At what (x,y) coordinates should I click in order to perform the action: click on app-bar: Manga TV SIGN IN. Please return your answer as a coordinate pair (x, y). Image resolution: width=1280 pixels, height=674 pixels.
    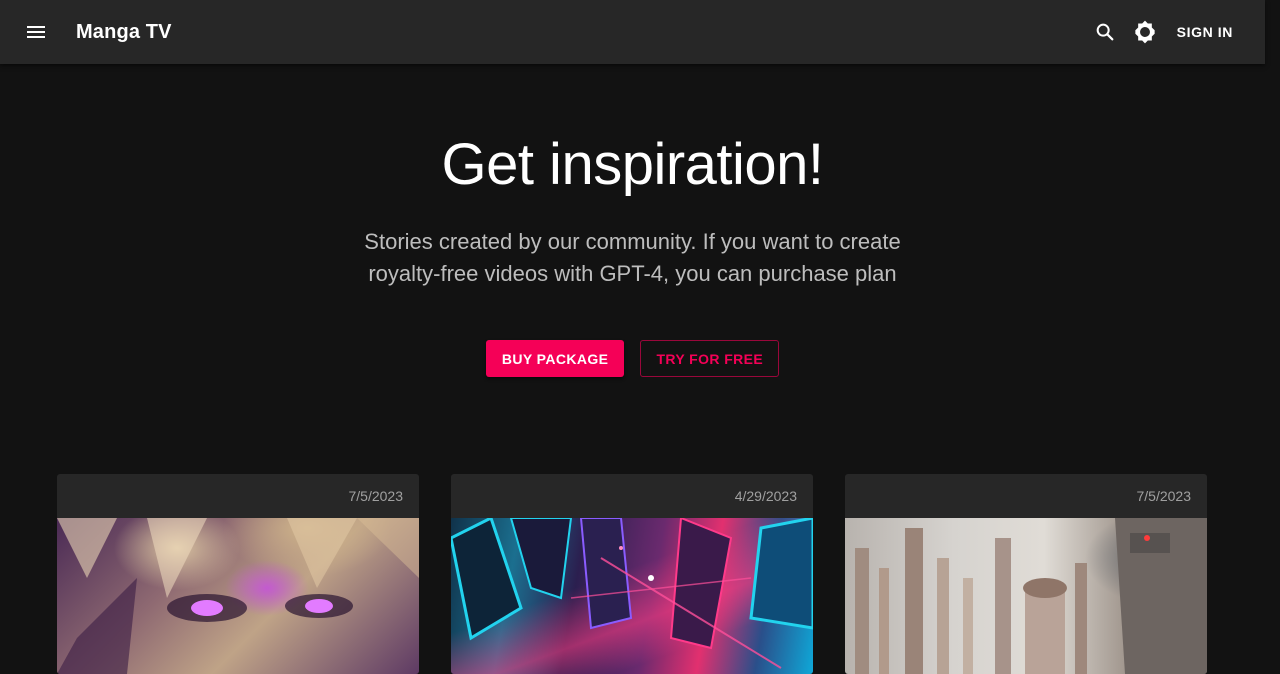
    Looking at the image, I should click on (632, 32).